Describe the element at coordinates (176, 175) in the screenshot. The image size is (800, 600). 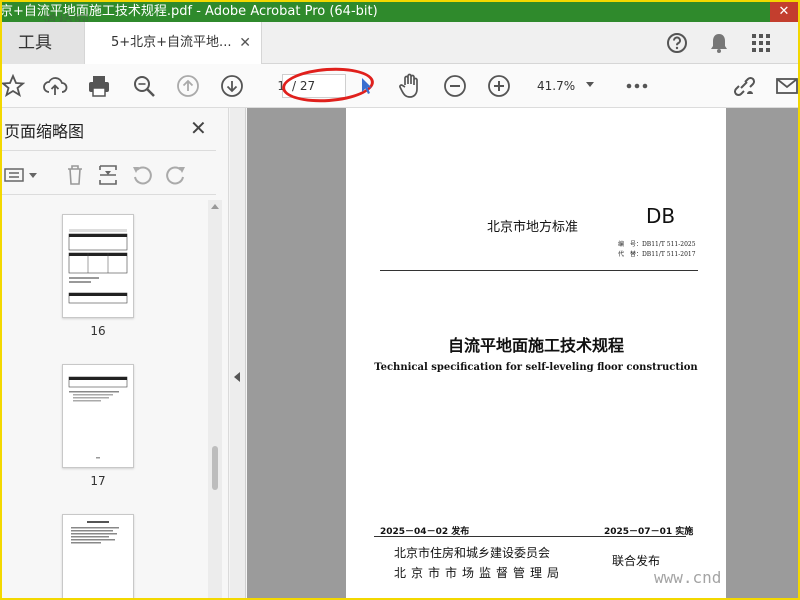
I see `rotate-cw-icon` at that location.